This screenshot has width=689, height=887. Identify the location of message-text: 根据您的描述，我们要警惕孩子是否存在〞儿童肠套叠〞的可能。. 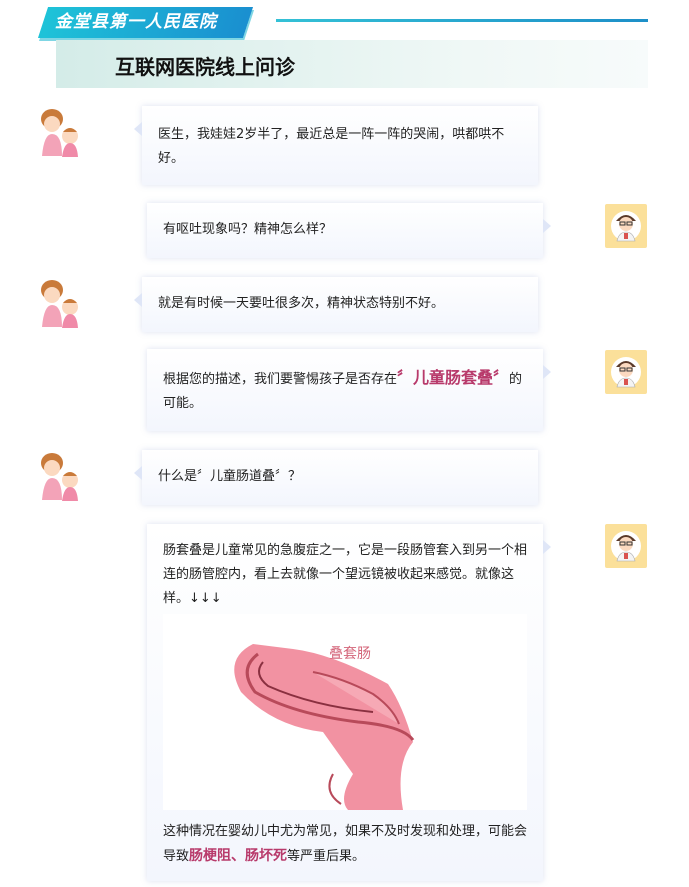
(345, 382).